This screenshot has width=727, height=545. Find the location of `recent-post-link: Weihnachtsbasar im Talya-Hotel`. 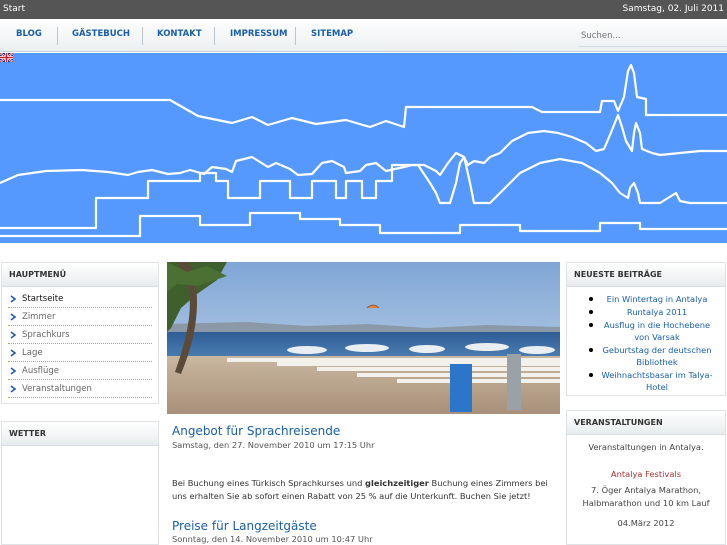

recent-post-link: Weihnachtsbasar im Talya-Hotel is located at coordinates (656, 381).